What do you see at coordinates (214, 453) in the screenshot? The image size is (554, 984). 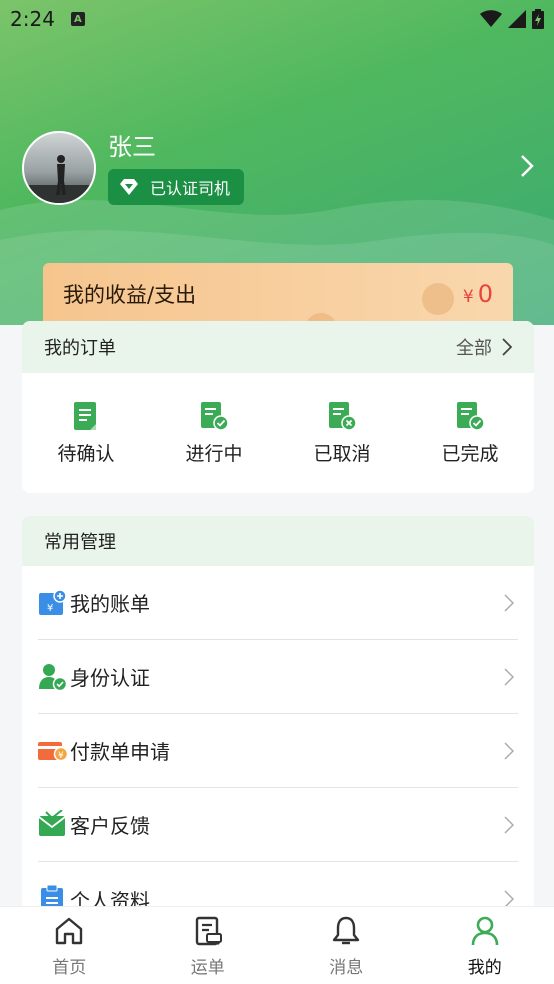 I see `order-label: 进行中` at bounding box center [214, 453].